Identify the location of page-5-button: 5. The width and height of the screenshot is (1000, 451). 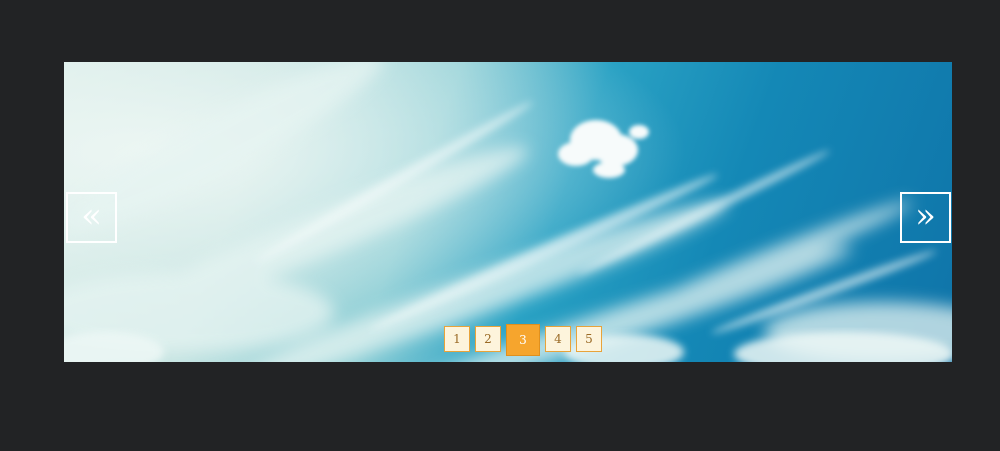
(589, 339).